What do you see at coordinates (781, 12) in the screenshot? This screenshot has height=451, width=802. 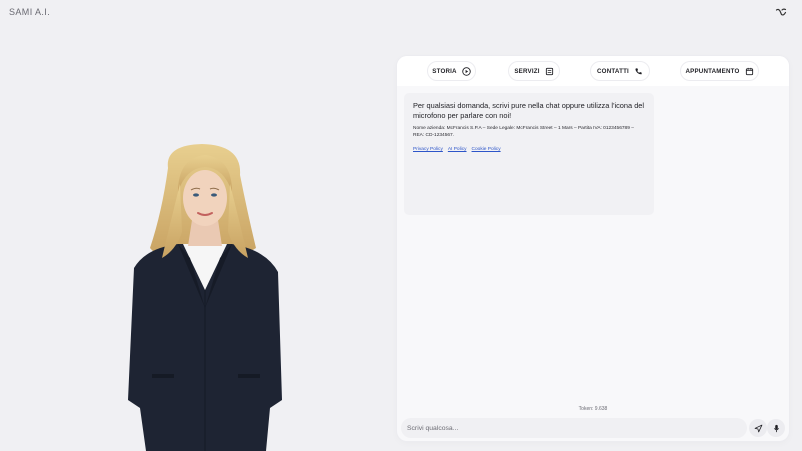 I see `waves-icon` at bounding box center [781, 12].